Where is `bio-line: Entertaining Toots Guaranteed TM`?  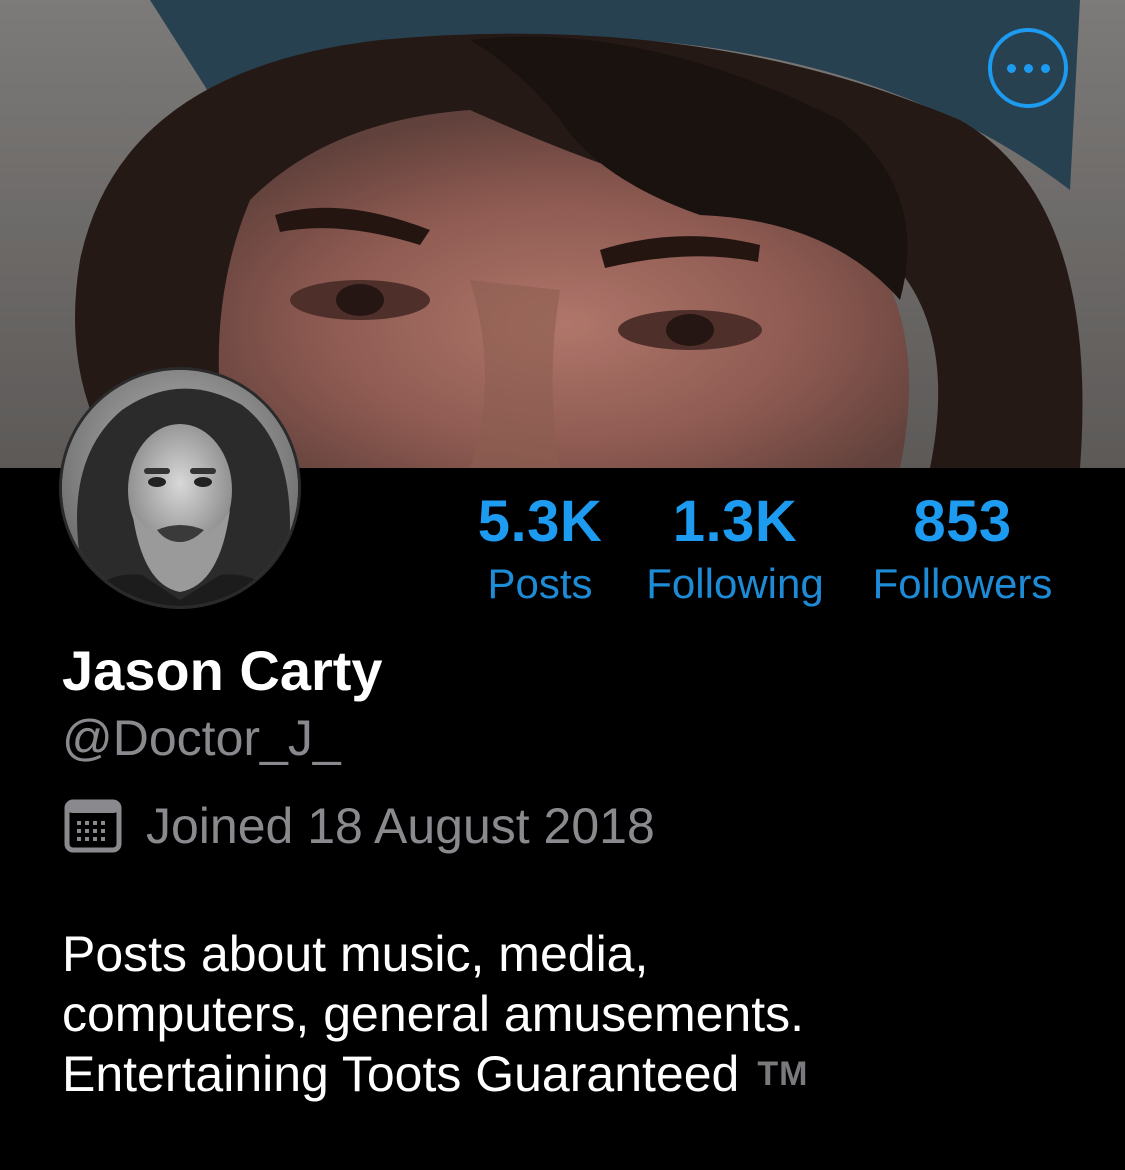 bio-line: Entertaining Toots Guaranteed TM is located at coordinates (572, 1074).